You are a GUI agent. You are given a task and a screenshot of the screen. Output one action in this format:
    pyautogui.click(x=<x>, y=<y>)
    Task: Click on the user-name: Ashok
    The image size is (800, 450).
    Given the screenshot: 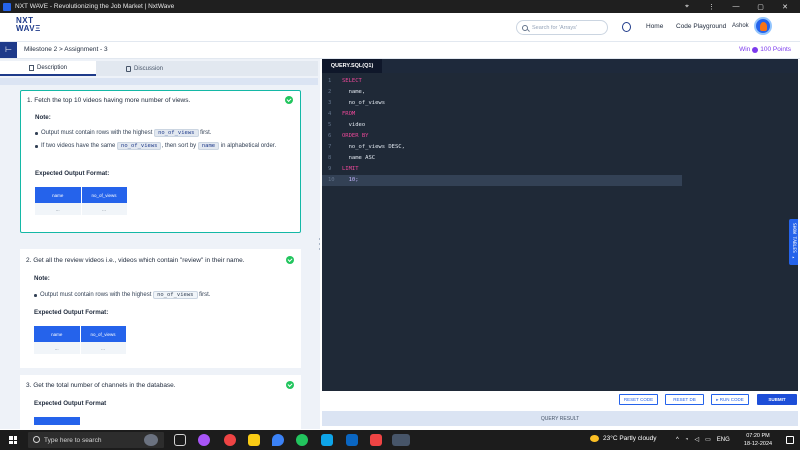 What is the action you would take?
    pyautogui.click(x=740, y=26)
    